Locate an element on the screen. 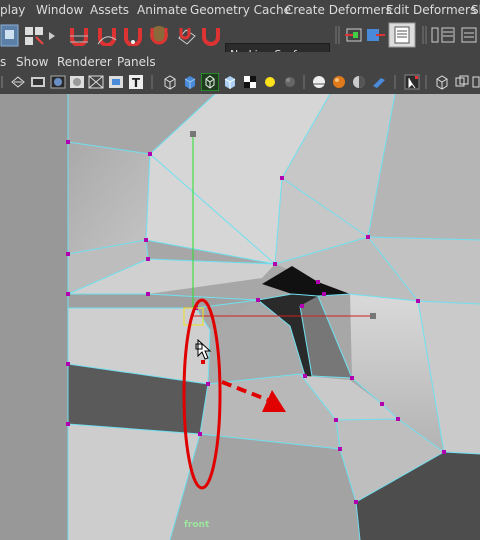 This screenshot has height=540, width=480. panel-menu-panels: Panels is located at coordinates (136, 62).